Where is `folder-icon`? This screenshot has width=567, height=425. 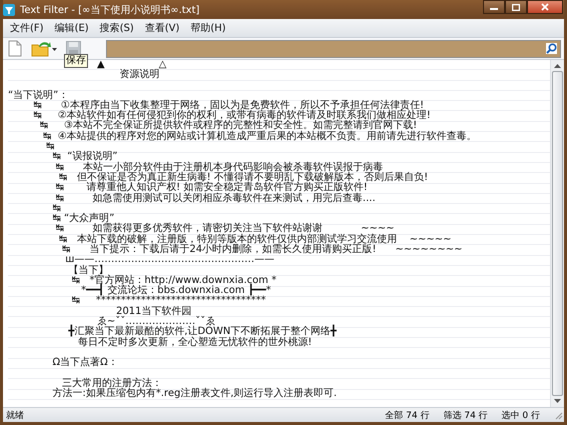 folder-icon is located at coordinates (44, 48).